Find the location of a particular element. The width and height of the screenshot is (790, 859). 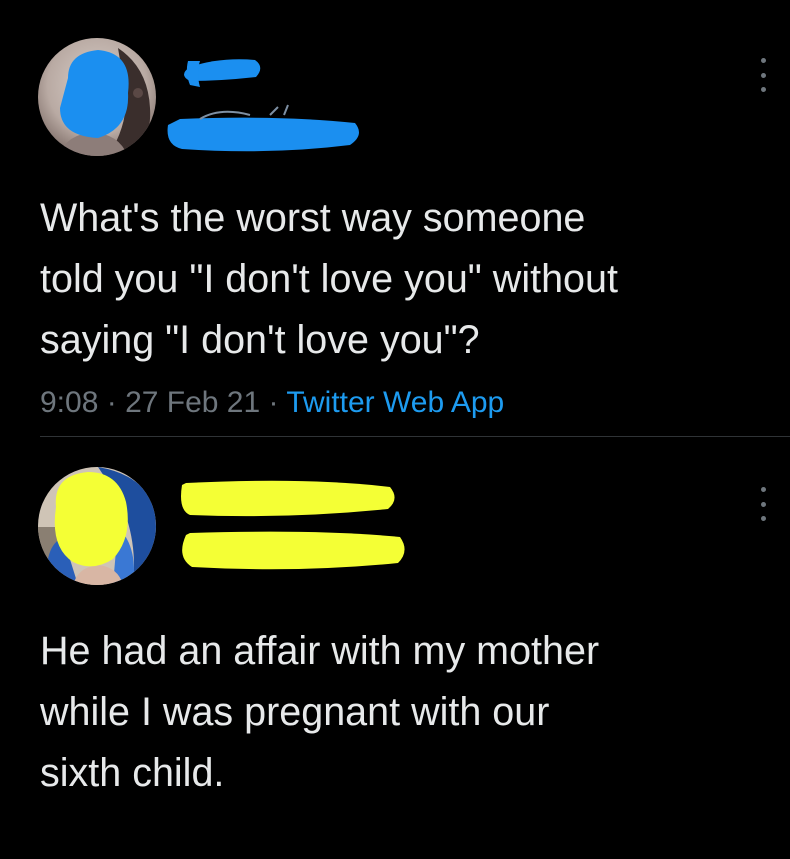

tweet-metadata: 9:08 · 27 Feb 21 · Twitter Web App is located at coordinates (272, 403).